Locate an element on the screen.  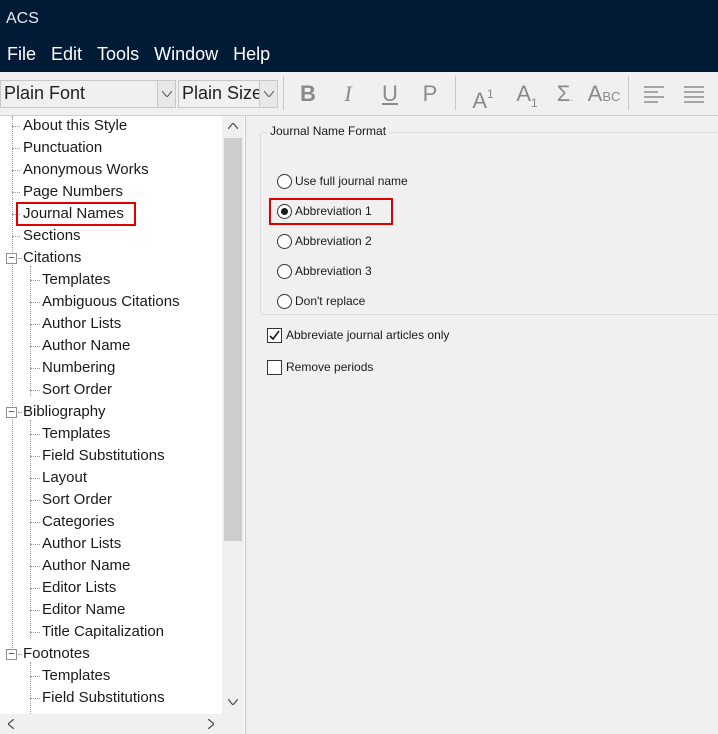
menu-help: Help is located at coordinates (251, 55).